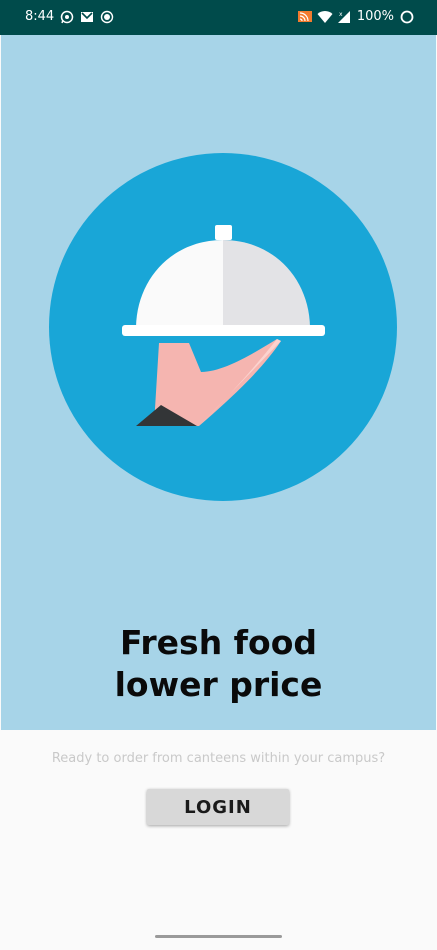 This screenshot has width=437, height=950. What do you see at coordinates (325, 17) in the screenshot?
I see `wifi-icon` at bounding box center [325, 17].